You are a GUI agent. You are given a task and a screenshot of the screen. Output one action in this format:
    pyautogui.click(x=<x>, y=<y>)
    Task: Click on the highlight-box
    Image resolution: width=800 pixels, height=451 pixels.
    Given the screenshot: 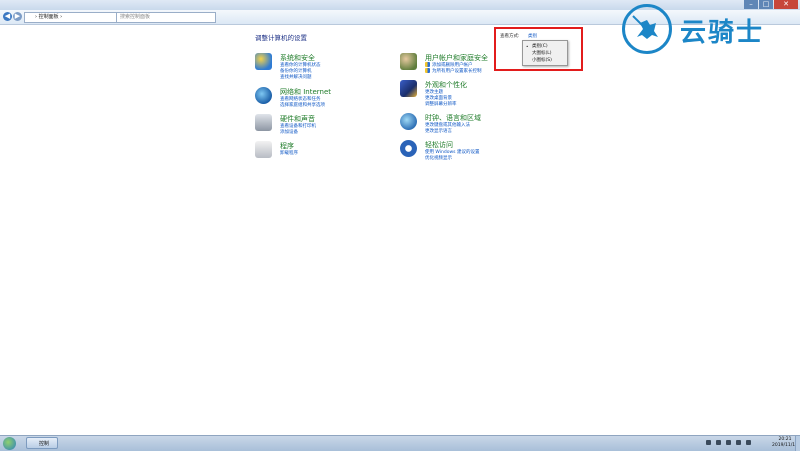 What is the action you would take?
    pyautogui.click(x=538, y=49)
    